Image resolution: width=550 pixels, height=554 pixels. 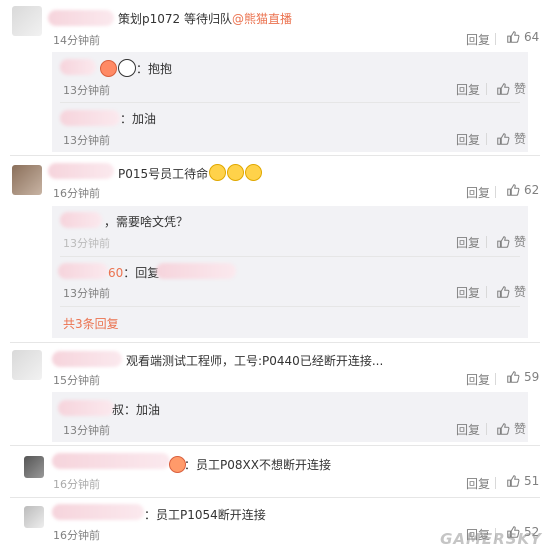 I want to click on reply-prefix: 60, so click(x=116, y=273).